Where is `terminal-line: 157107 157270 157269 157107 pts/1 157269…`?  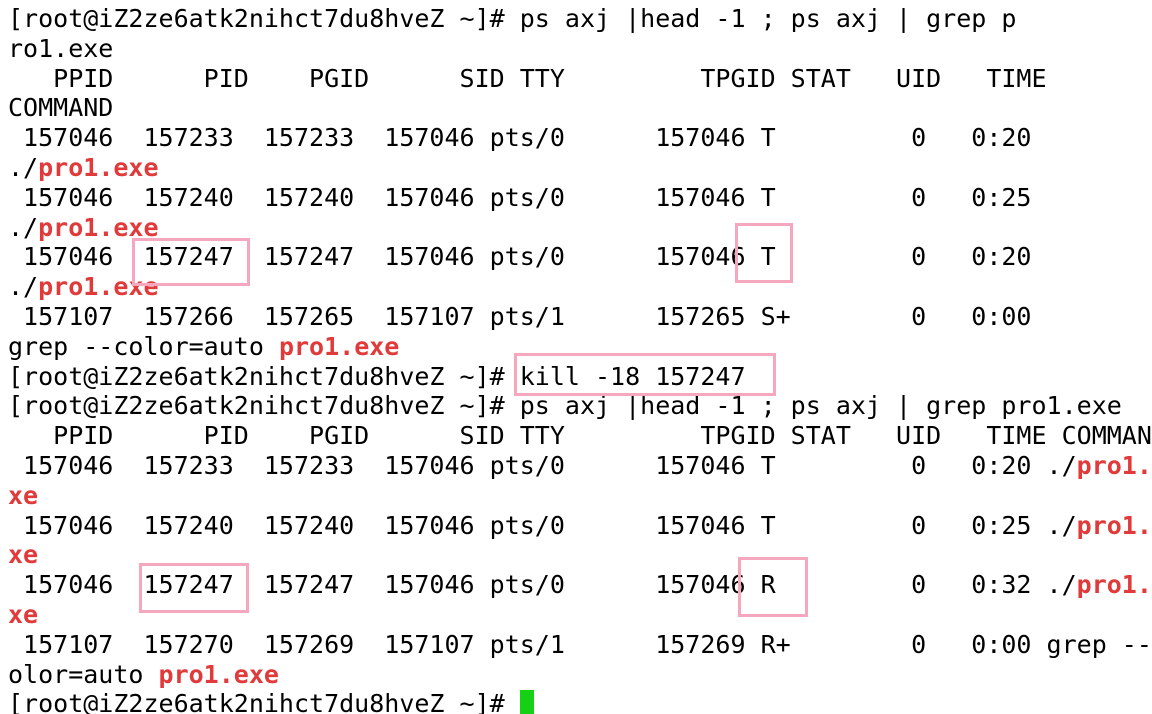
terminal-line: 157107 157270 157269 157107 pts/1 157269… is located at coordinates (580, 645).